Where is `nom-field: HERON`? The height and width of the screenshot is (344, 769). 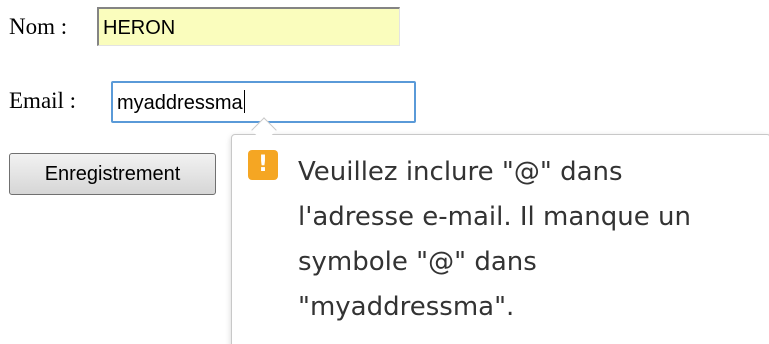
nom-field: HERON is located at coordinates (248, 26).